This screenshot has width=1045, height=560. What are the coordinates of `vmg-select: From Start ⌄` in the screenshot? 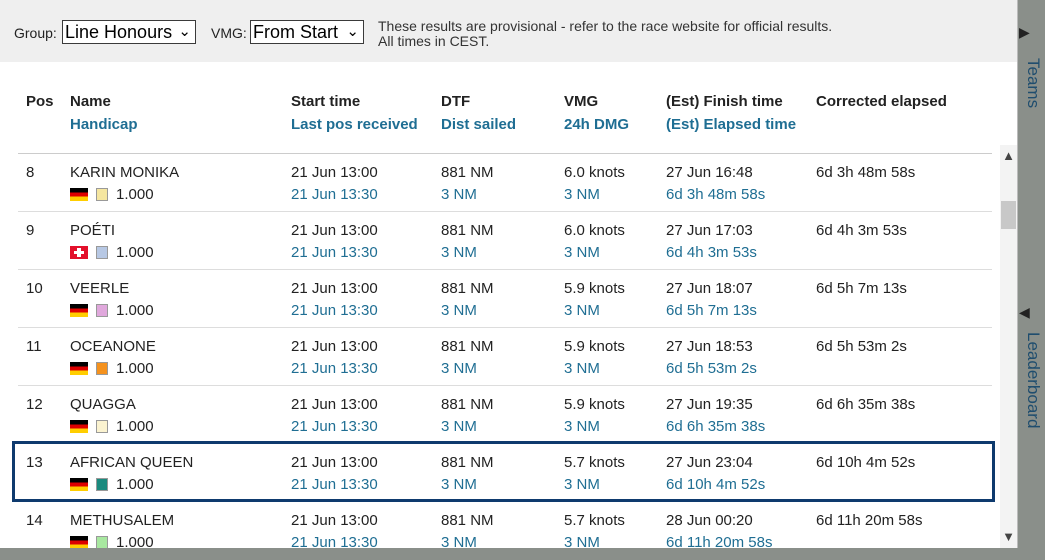 It's located at (307, 32).